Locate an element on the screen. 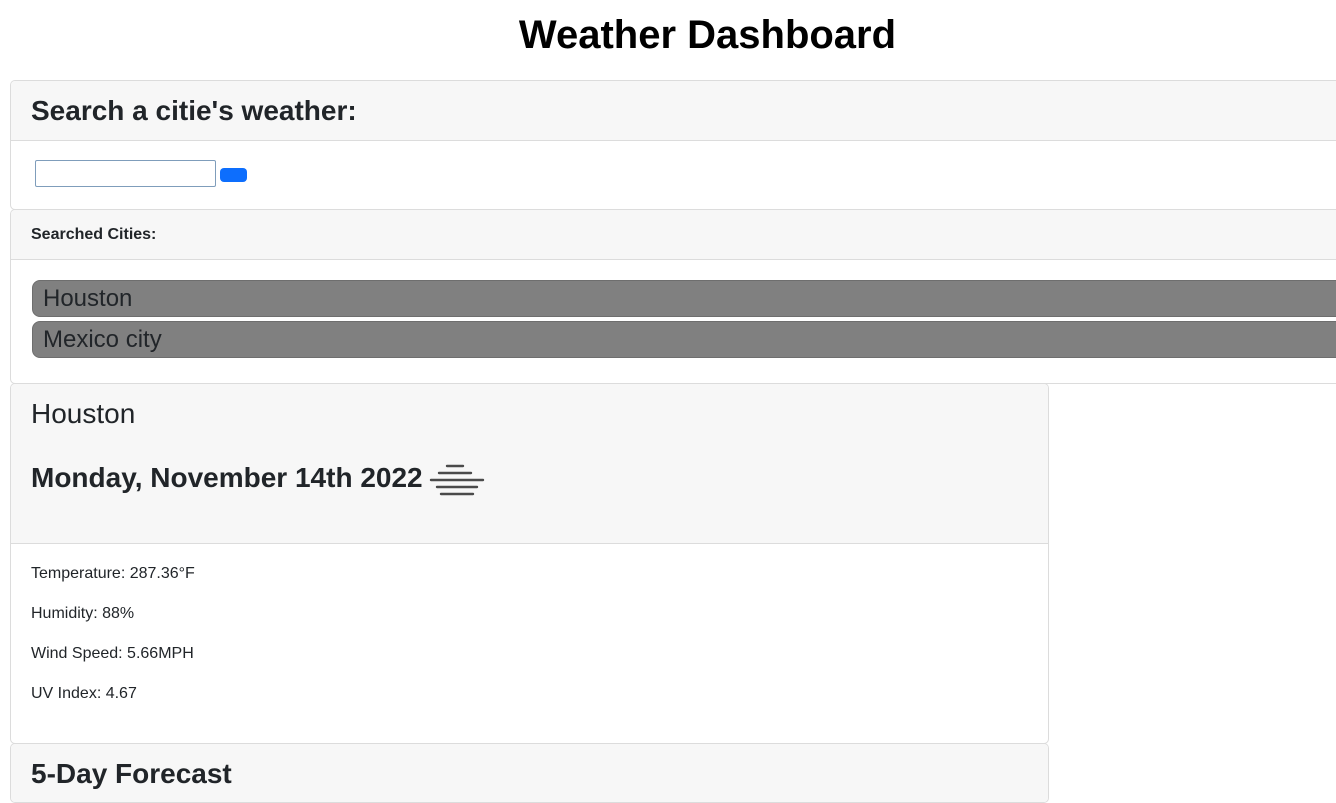  search-history-header: Searched Cities: is located at coordinates (673, 235).